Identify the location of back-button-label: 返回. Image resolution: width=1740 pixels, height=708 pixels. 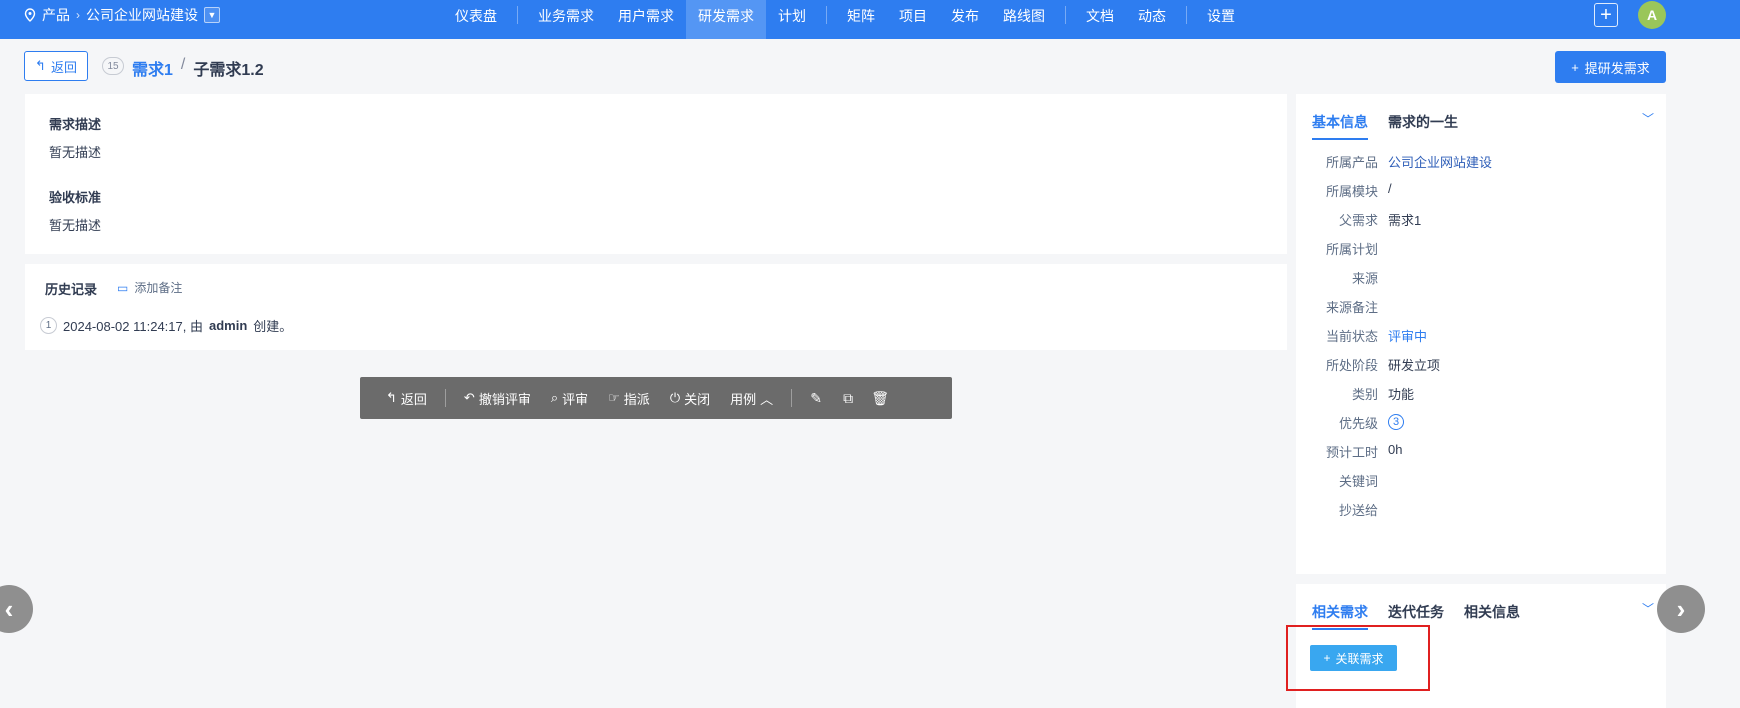
(63, 67).